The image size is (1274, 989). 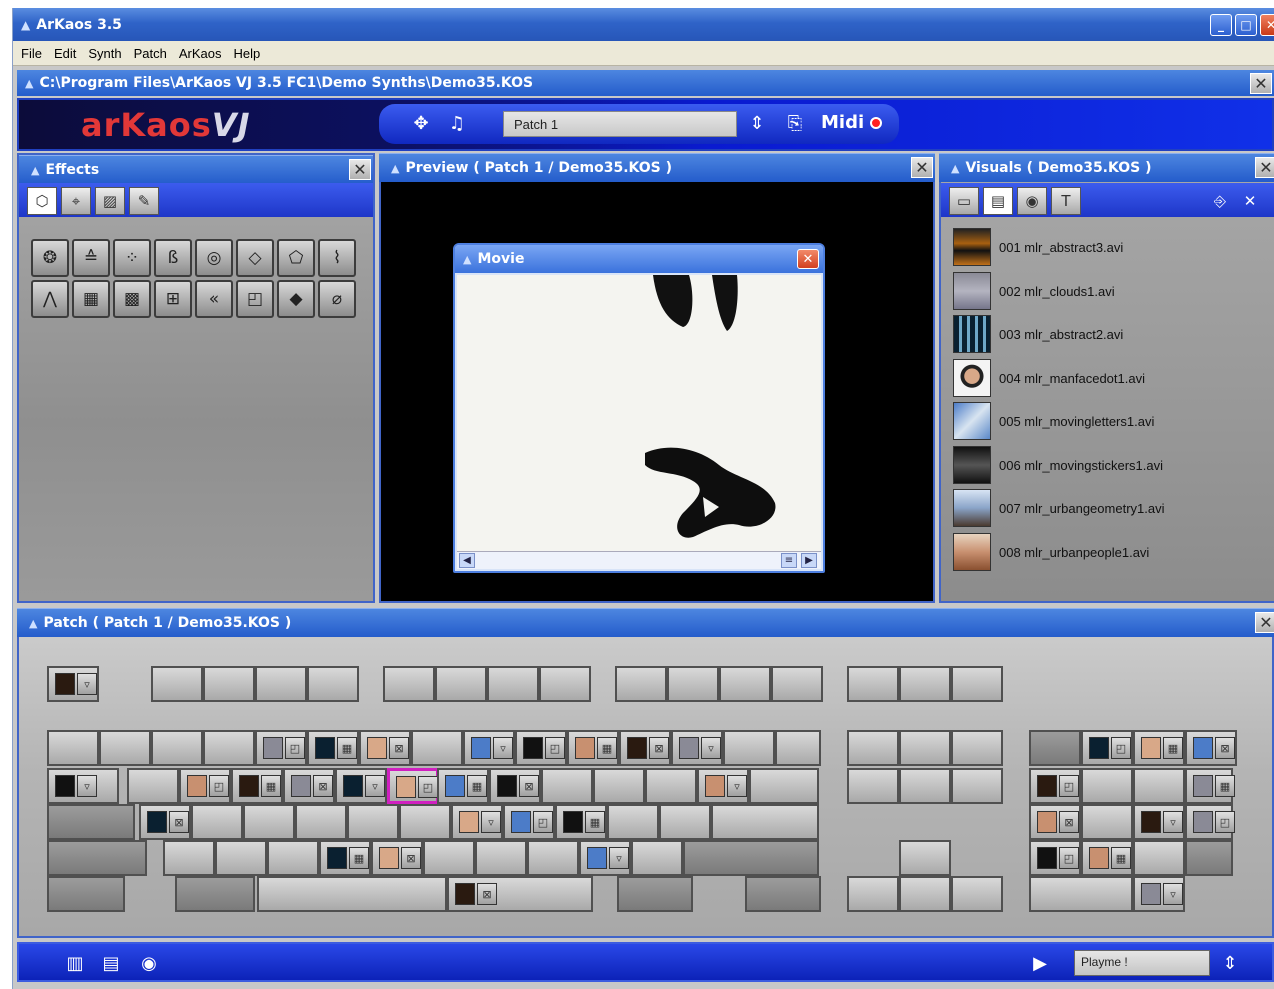 I want to click on fx-dots-icon: ⁘, so click(x=132, y=258).